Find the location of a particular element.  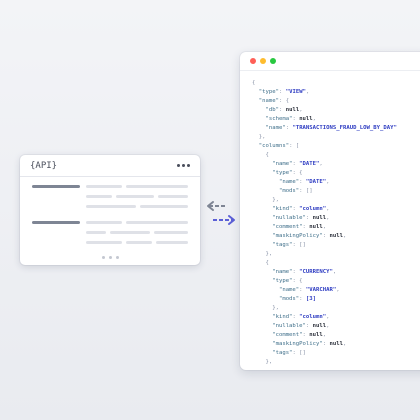

pager-dots is located at coordinates (110, 257).